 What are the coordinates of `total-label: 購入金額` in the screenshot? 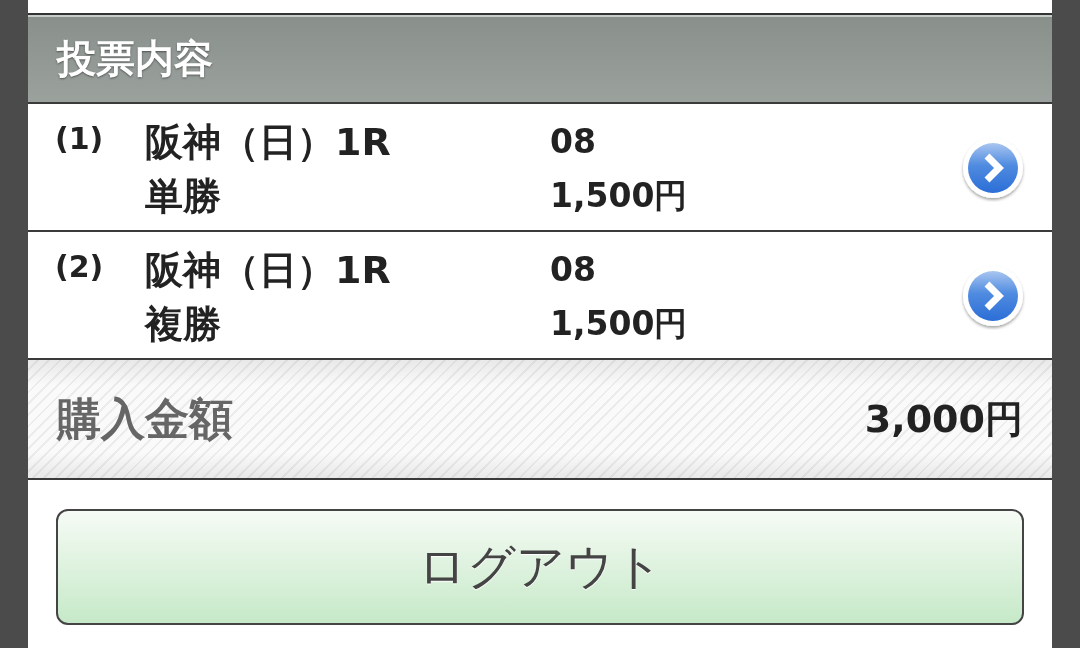 It's located at (145, 418).